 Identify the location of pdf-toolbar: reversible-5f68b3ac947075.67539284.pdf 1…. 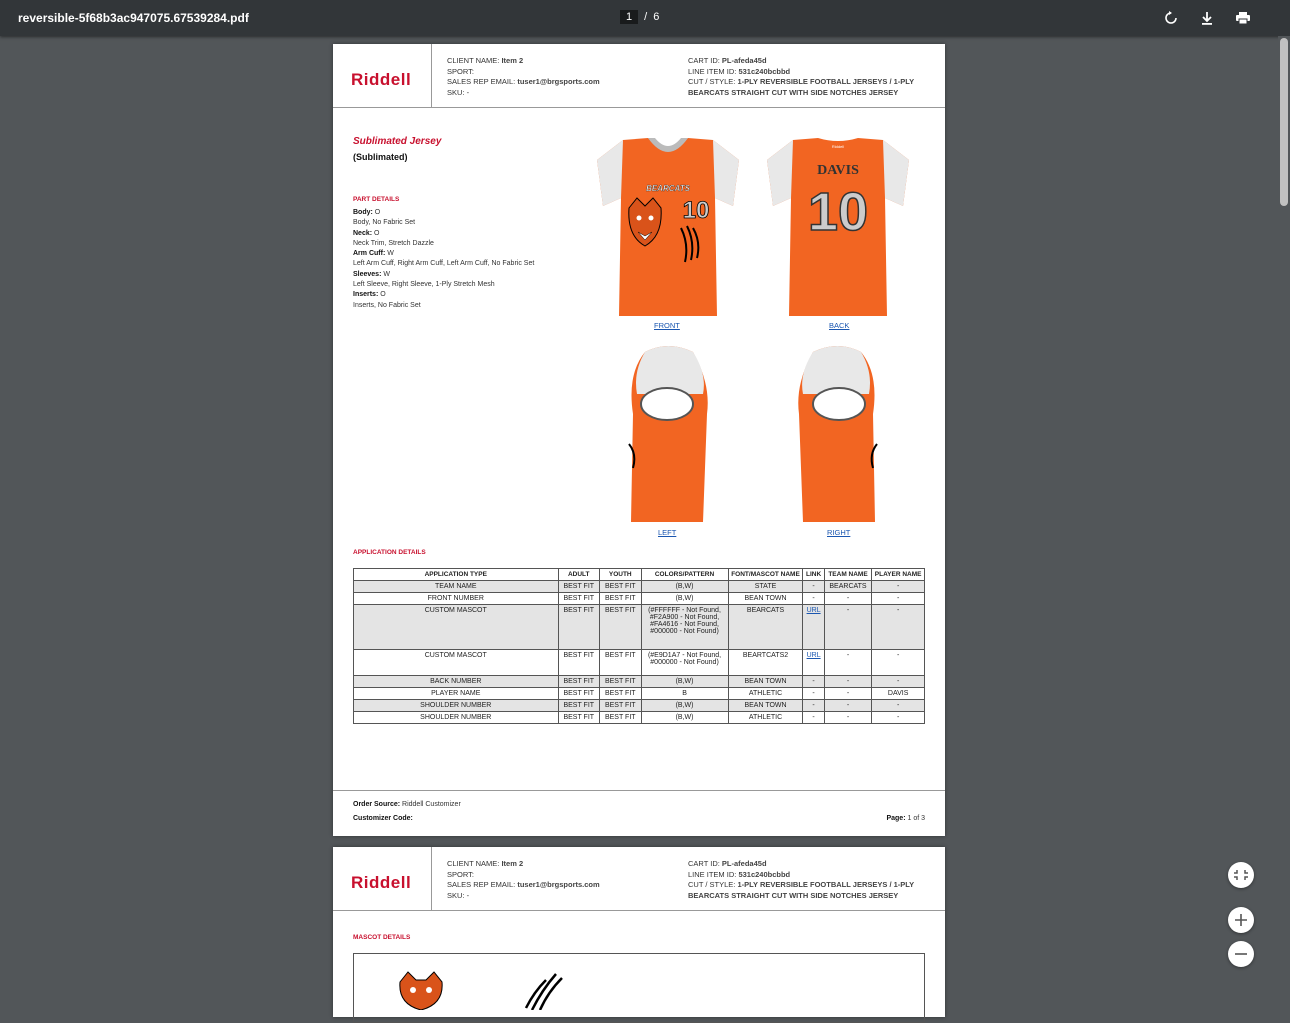
(645, 18).